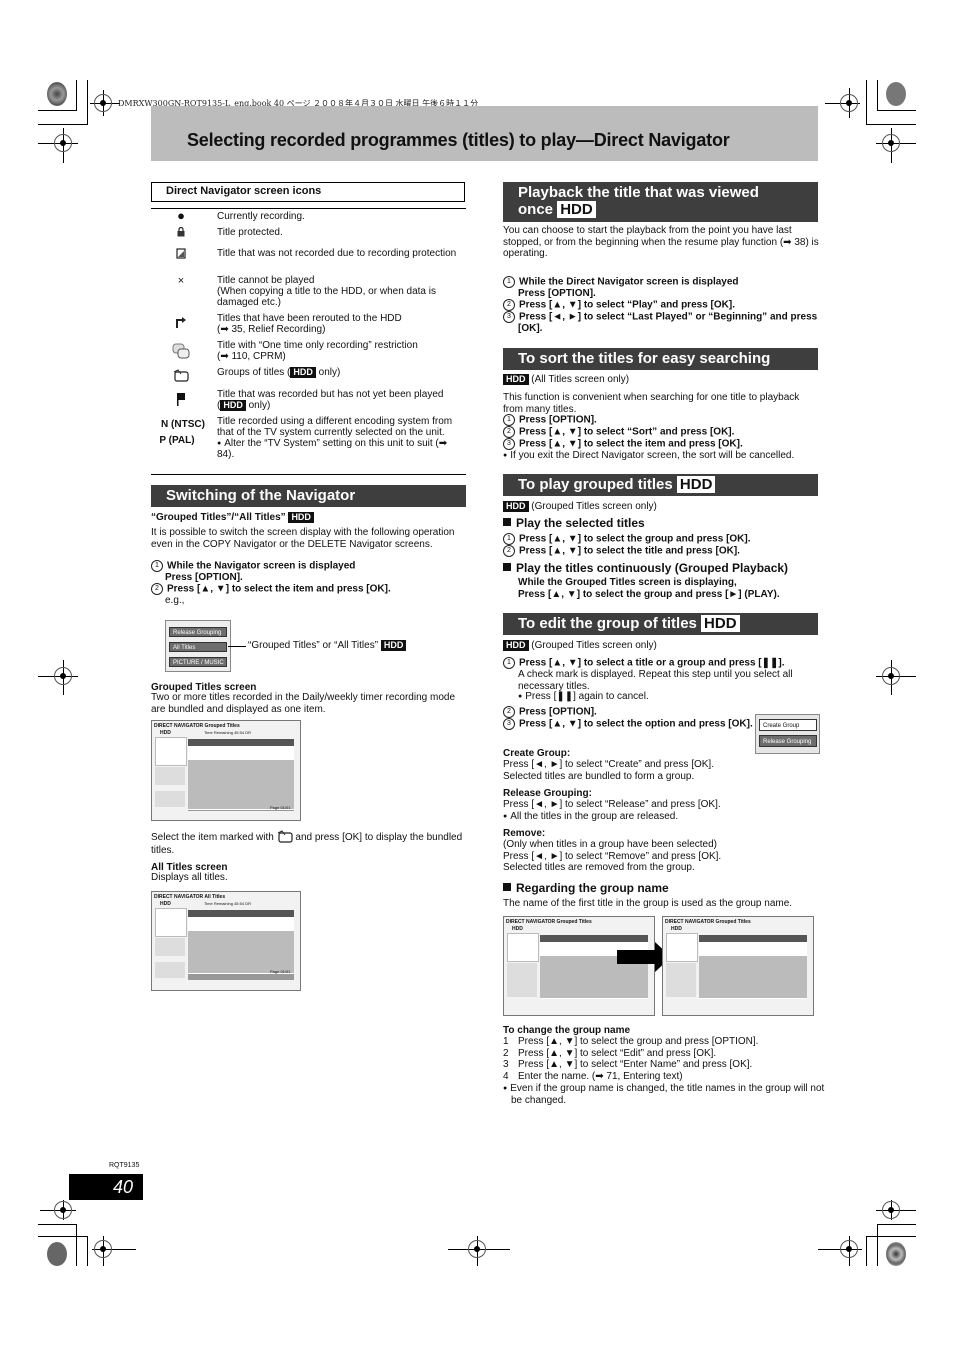 This screenshot has width=954, height=1351. What do you see at coordinates (212, 837) in the screenshot?
I see `text: Select the item marked with` at bounding box center [212, 837].